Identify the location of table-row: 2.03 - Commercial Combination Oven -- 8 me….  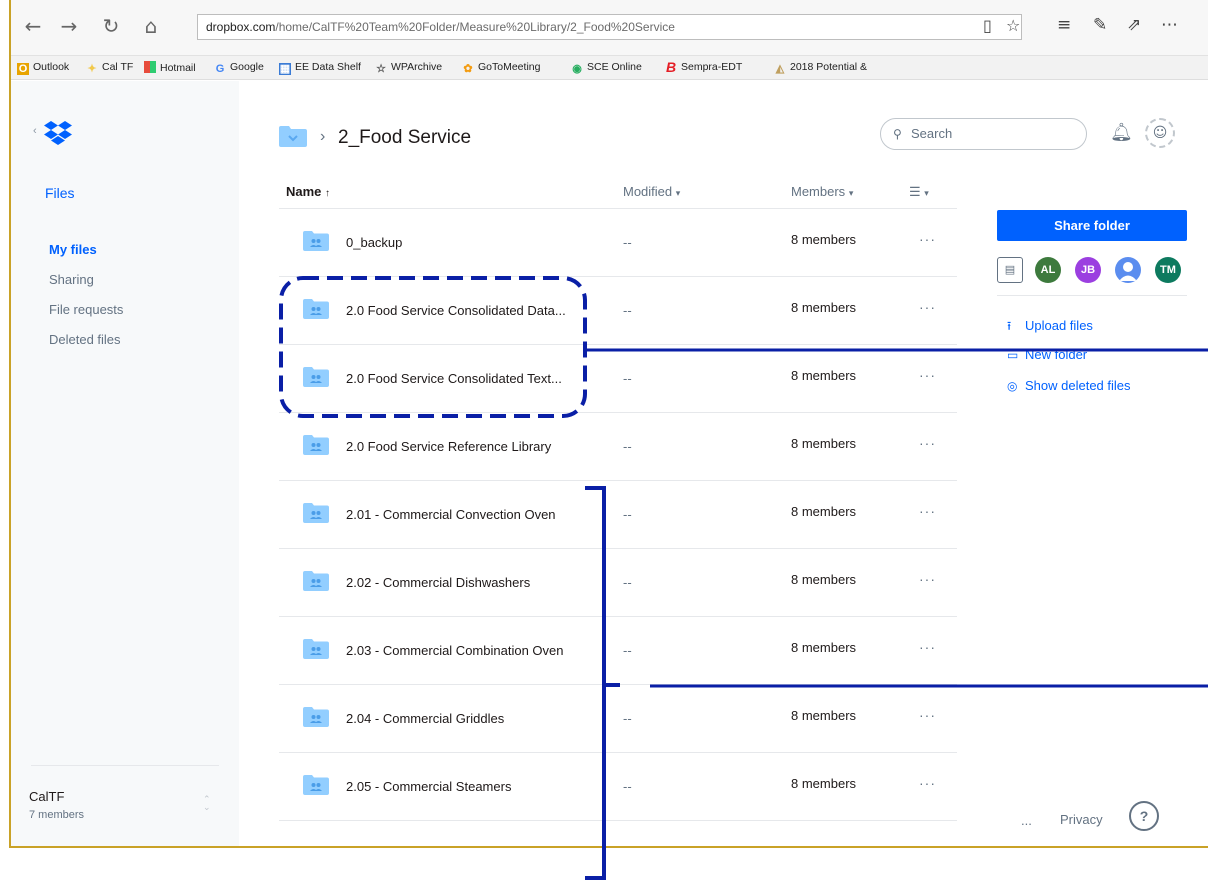
(618, 651).